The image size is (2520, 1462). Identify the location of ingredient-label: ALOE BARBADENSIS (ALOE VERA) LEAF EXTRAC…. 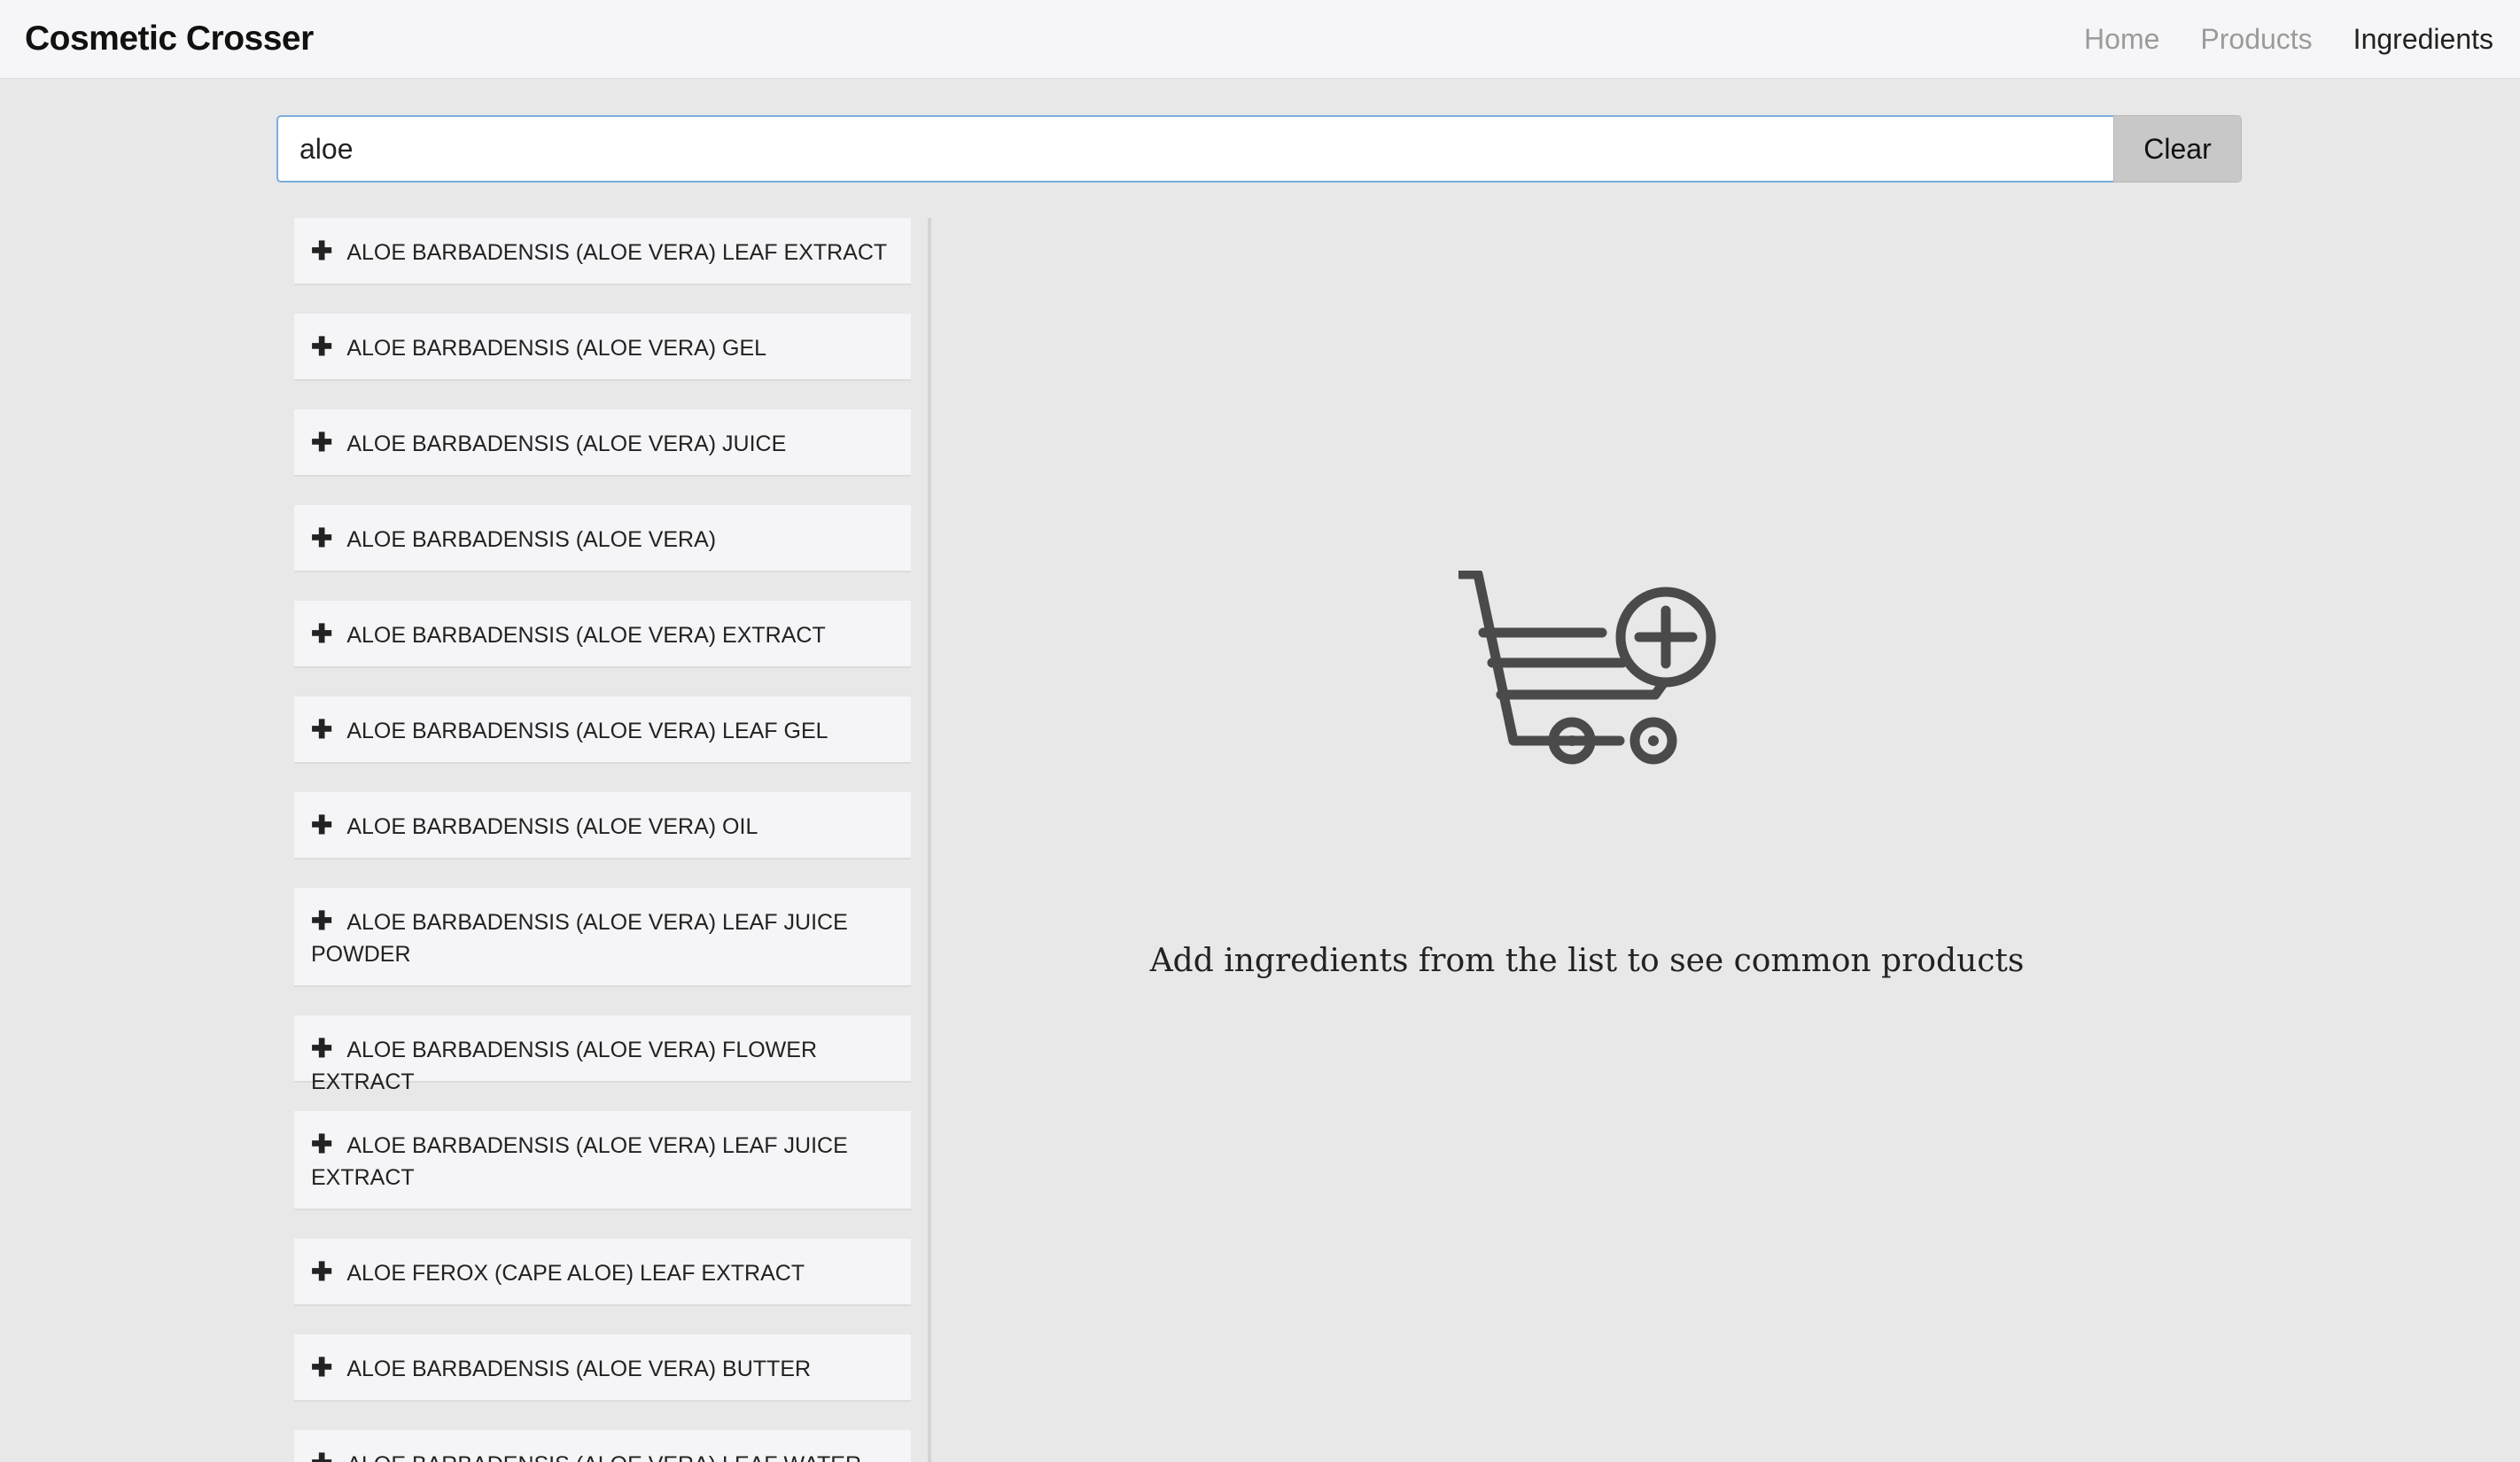
(617, 252).